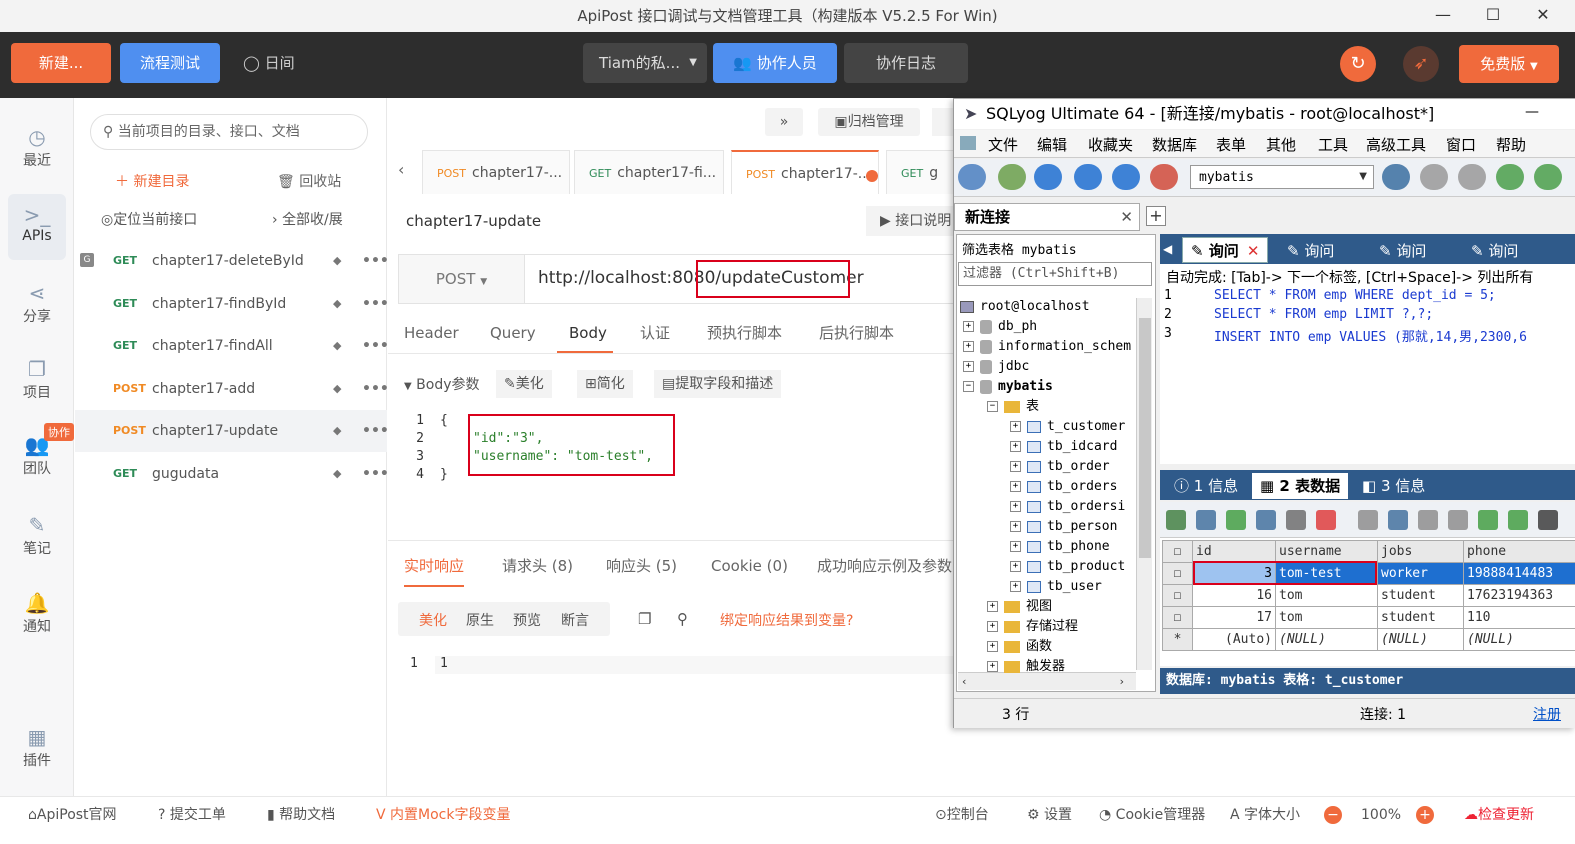 This screenshot has height=844, width=1575. I want to click on column-header: id, so click(1234, 551).